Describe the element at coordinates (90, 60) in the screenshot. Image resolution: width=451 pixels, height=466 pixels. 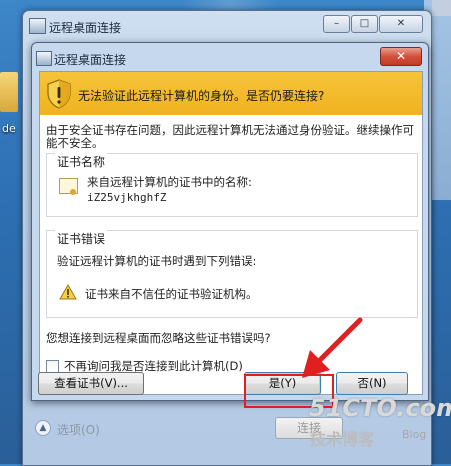
I see `dialog-title: 远程桌面连接` at that location.